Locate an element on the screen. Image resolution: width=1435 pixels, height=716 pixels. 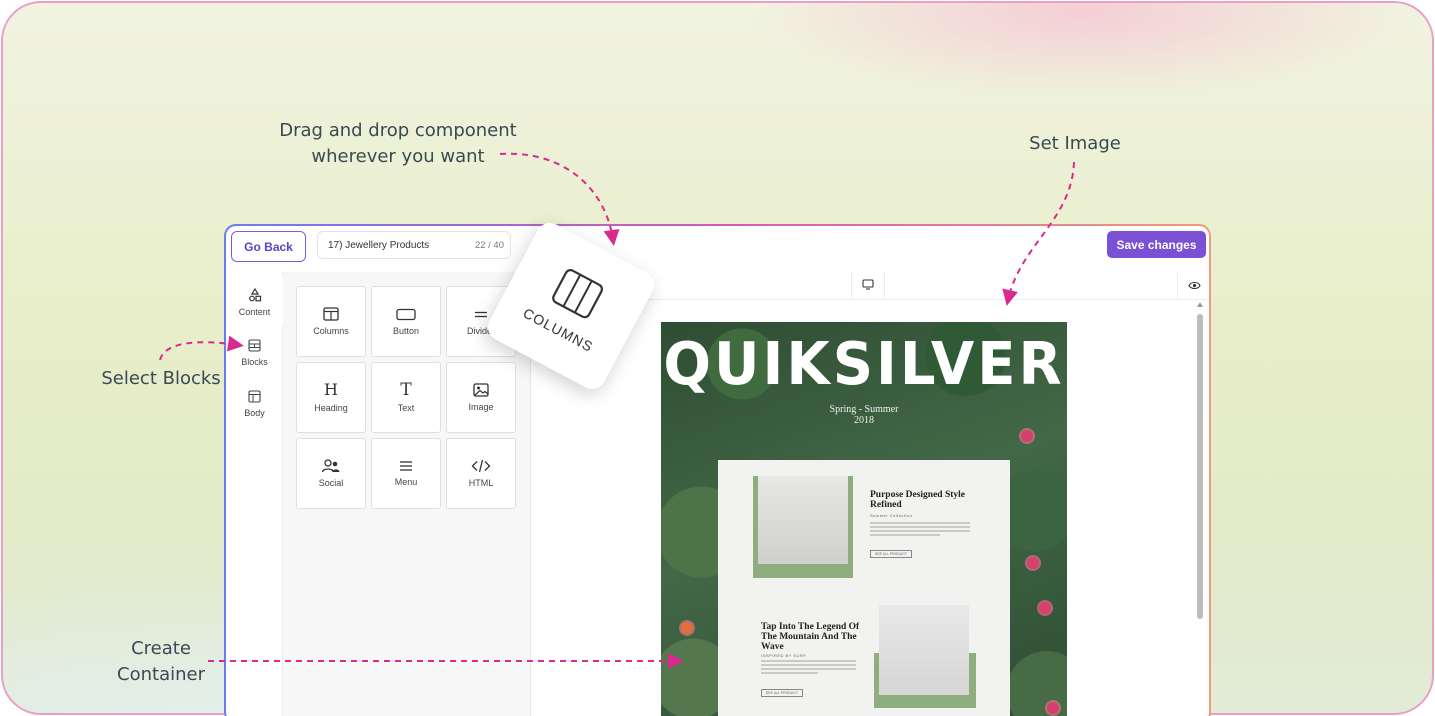
annotation-line: wherever you want is located at coordinates (398, 156).